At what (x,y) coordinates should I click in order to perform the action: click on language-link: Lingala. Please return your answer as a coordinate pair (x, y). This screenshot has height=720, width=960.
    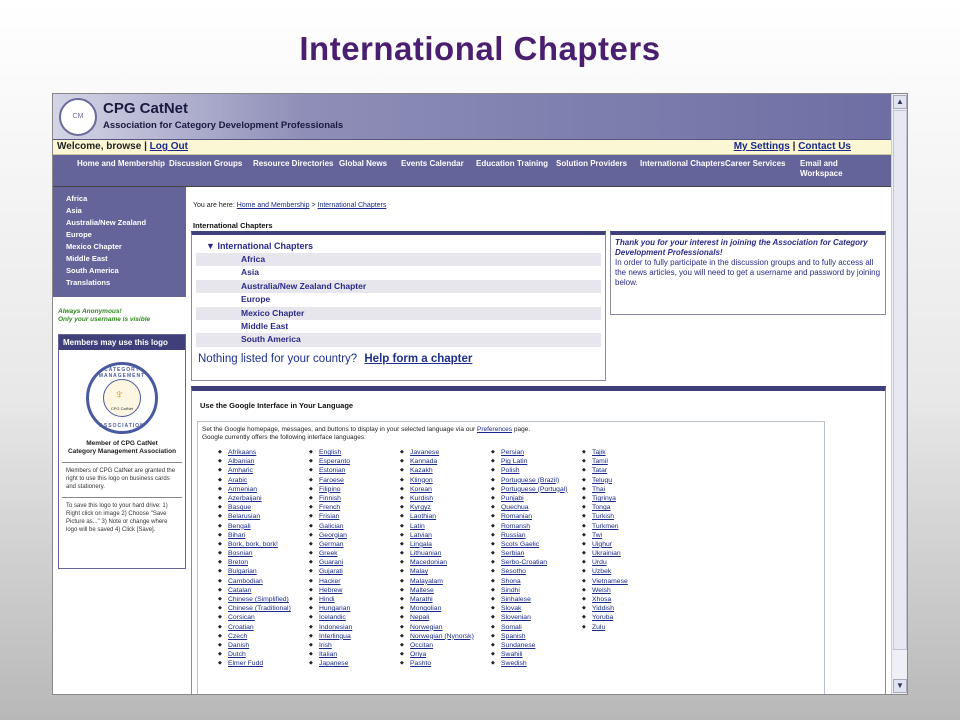
    Looking at the image, I should click on (445, 544).